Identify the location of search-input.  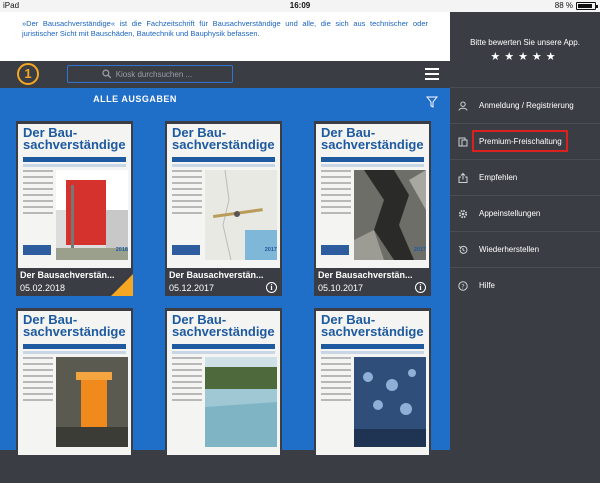
(173, 74).